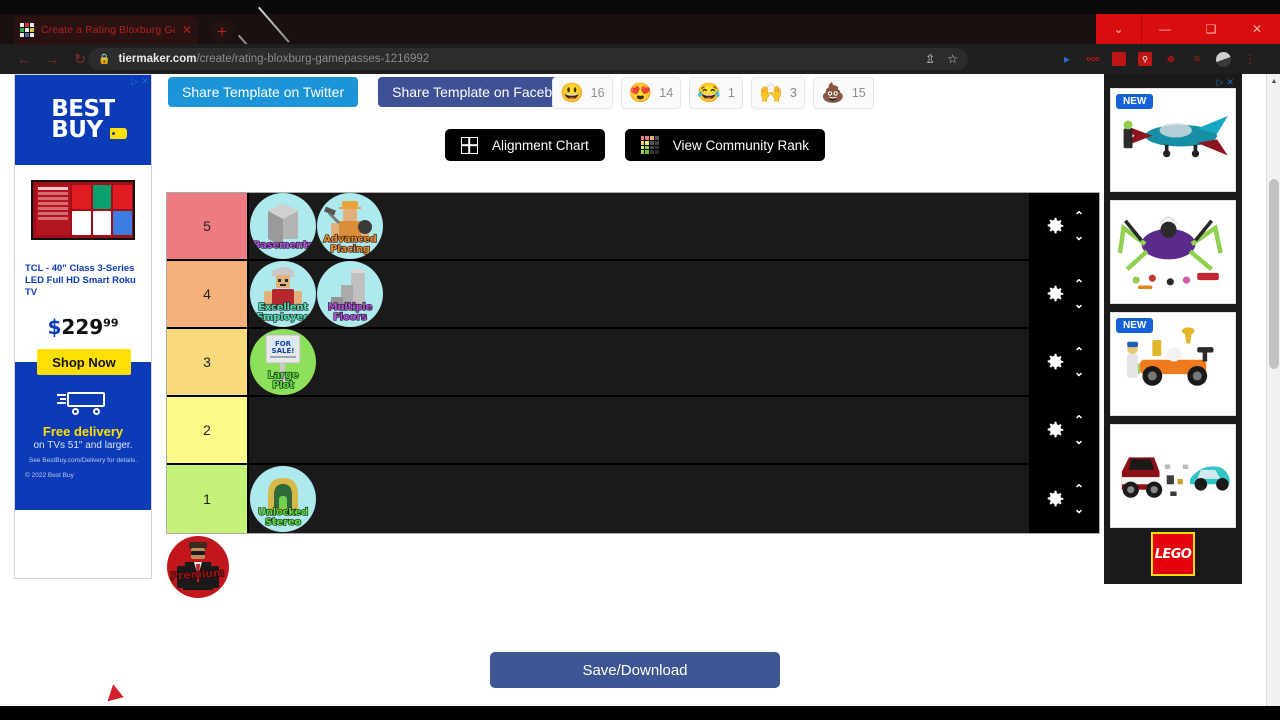 The image size is (1280, 720). I want to click on tier-item-unlocked-stereo: Unlocked Stereo, so click(283, 499).